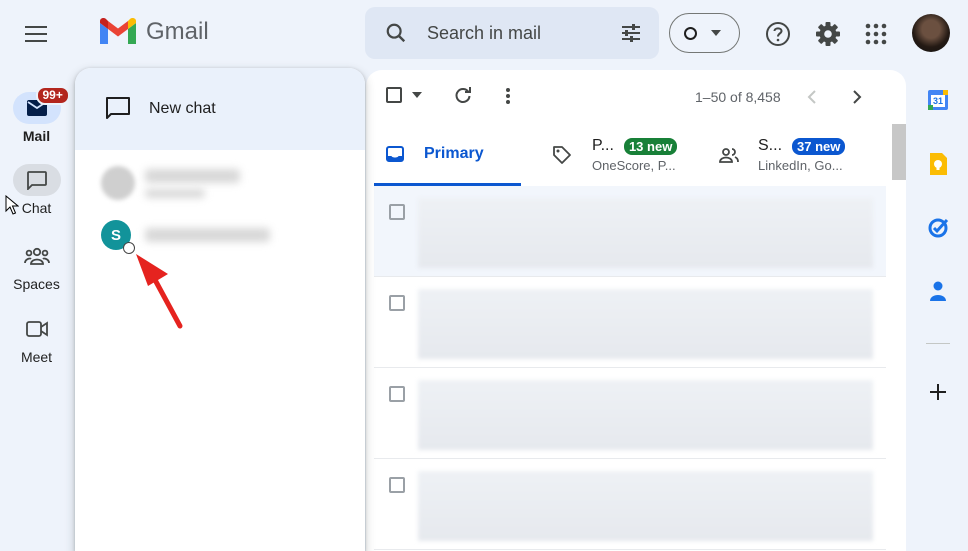 This screenshot has width=968, height=551. Describe the element at coordinates (562, 155) in the screenshot. I see `tag-icon` at that location.